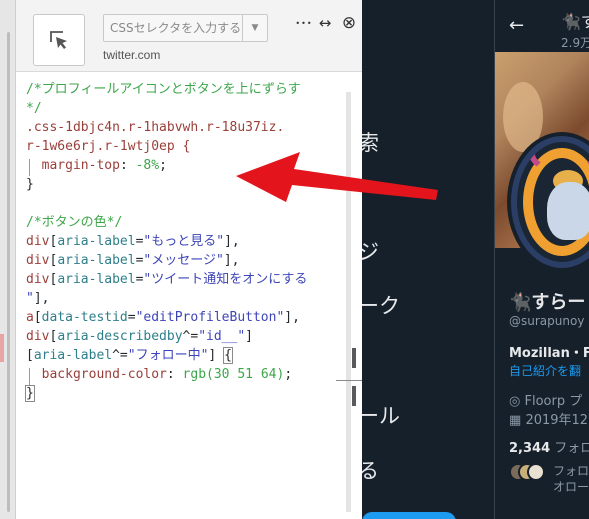  What do you see at coordinates (337, 177) in the screenshot?
I see `red-annotation-arrow` at bounding box center [337, 177].